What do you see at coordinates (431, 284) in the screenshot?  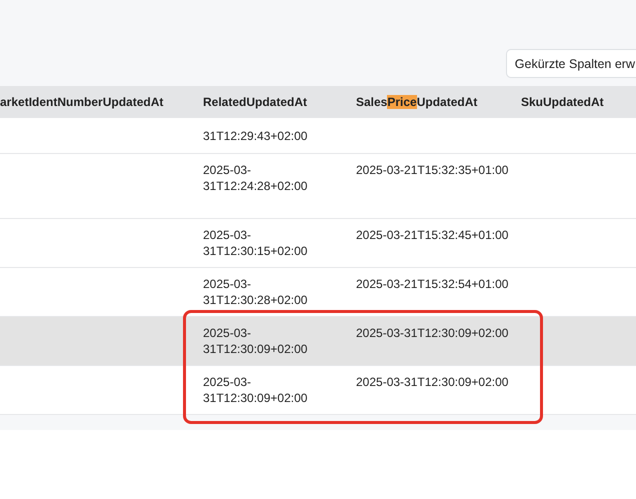 I see `table-cell-text: 2025-03-21T15:32:54+01:00` at bounding box center [431, 284].